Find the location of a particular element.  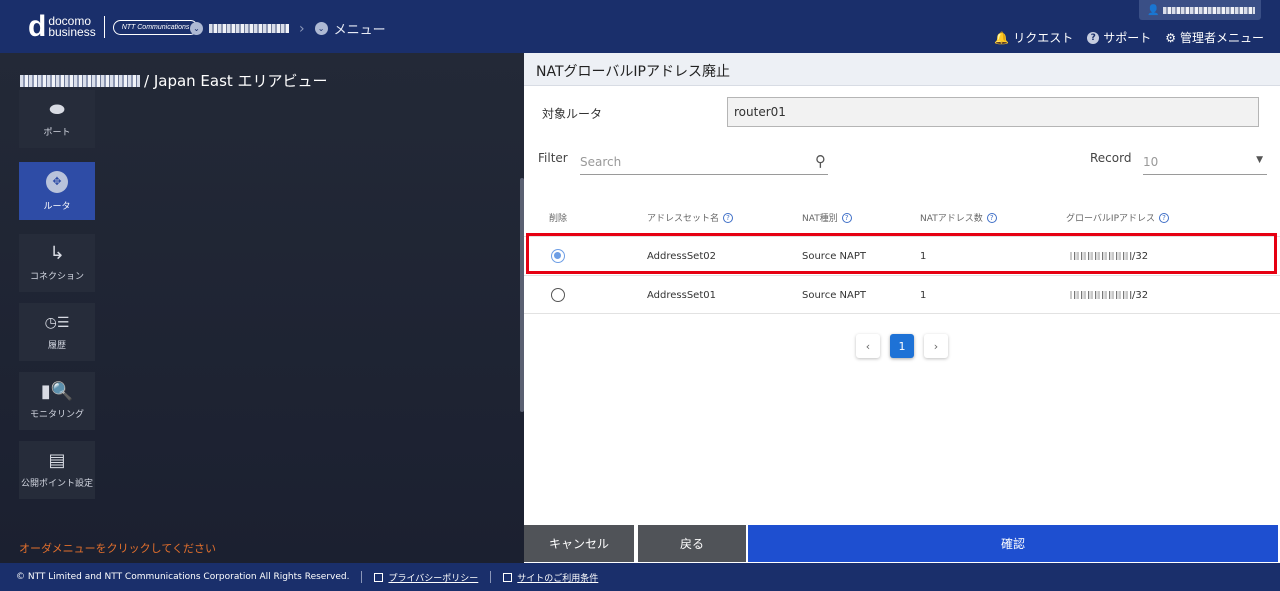

docomo-business-logo: d docomo business NTT Communications is located at coordinates (113, 26).